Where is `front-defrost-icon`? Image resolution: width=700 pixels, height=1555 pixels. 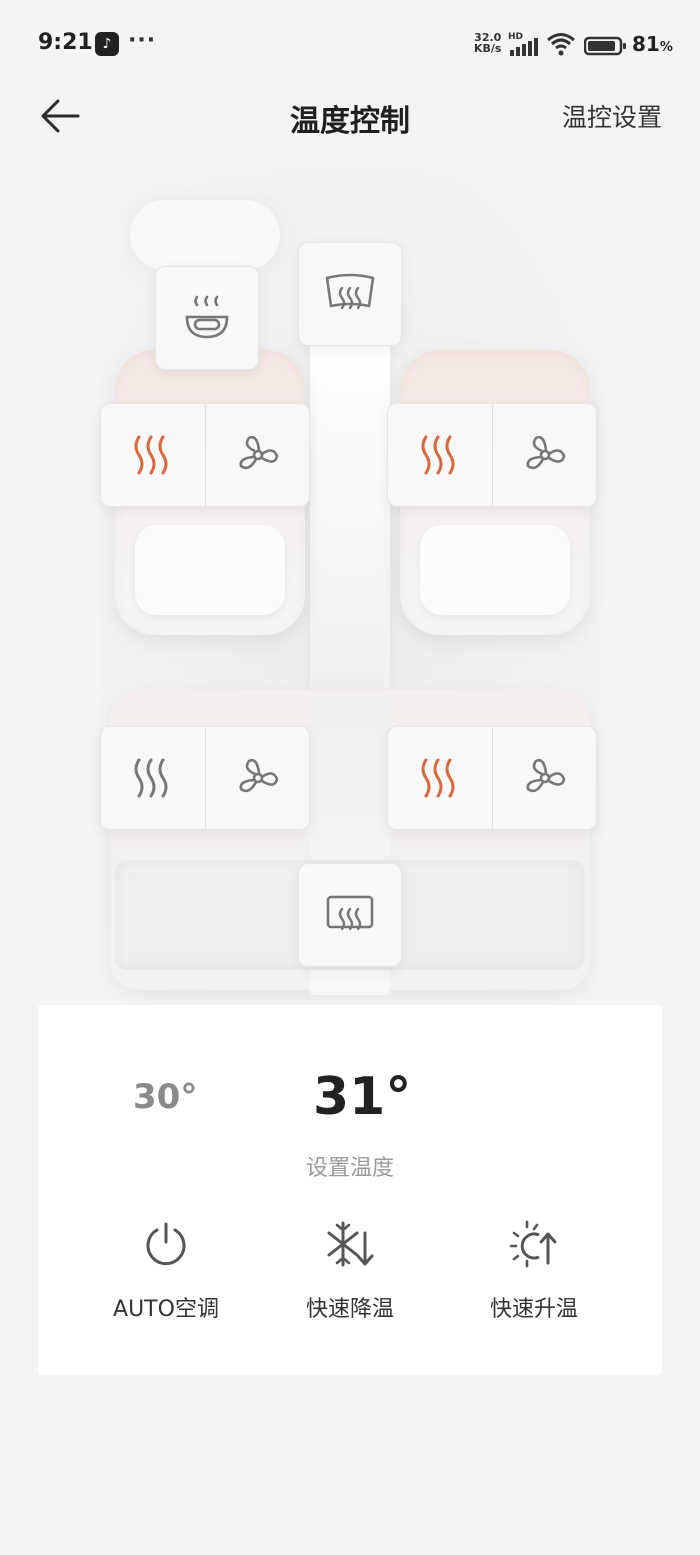 front-defrost-icon is located at coordinates (350, 291).